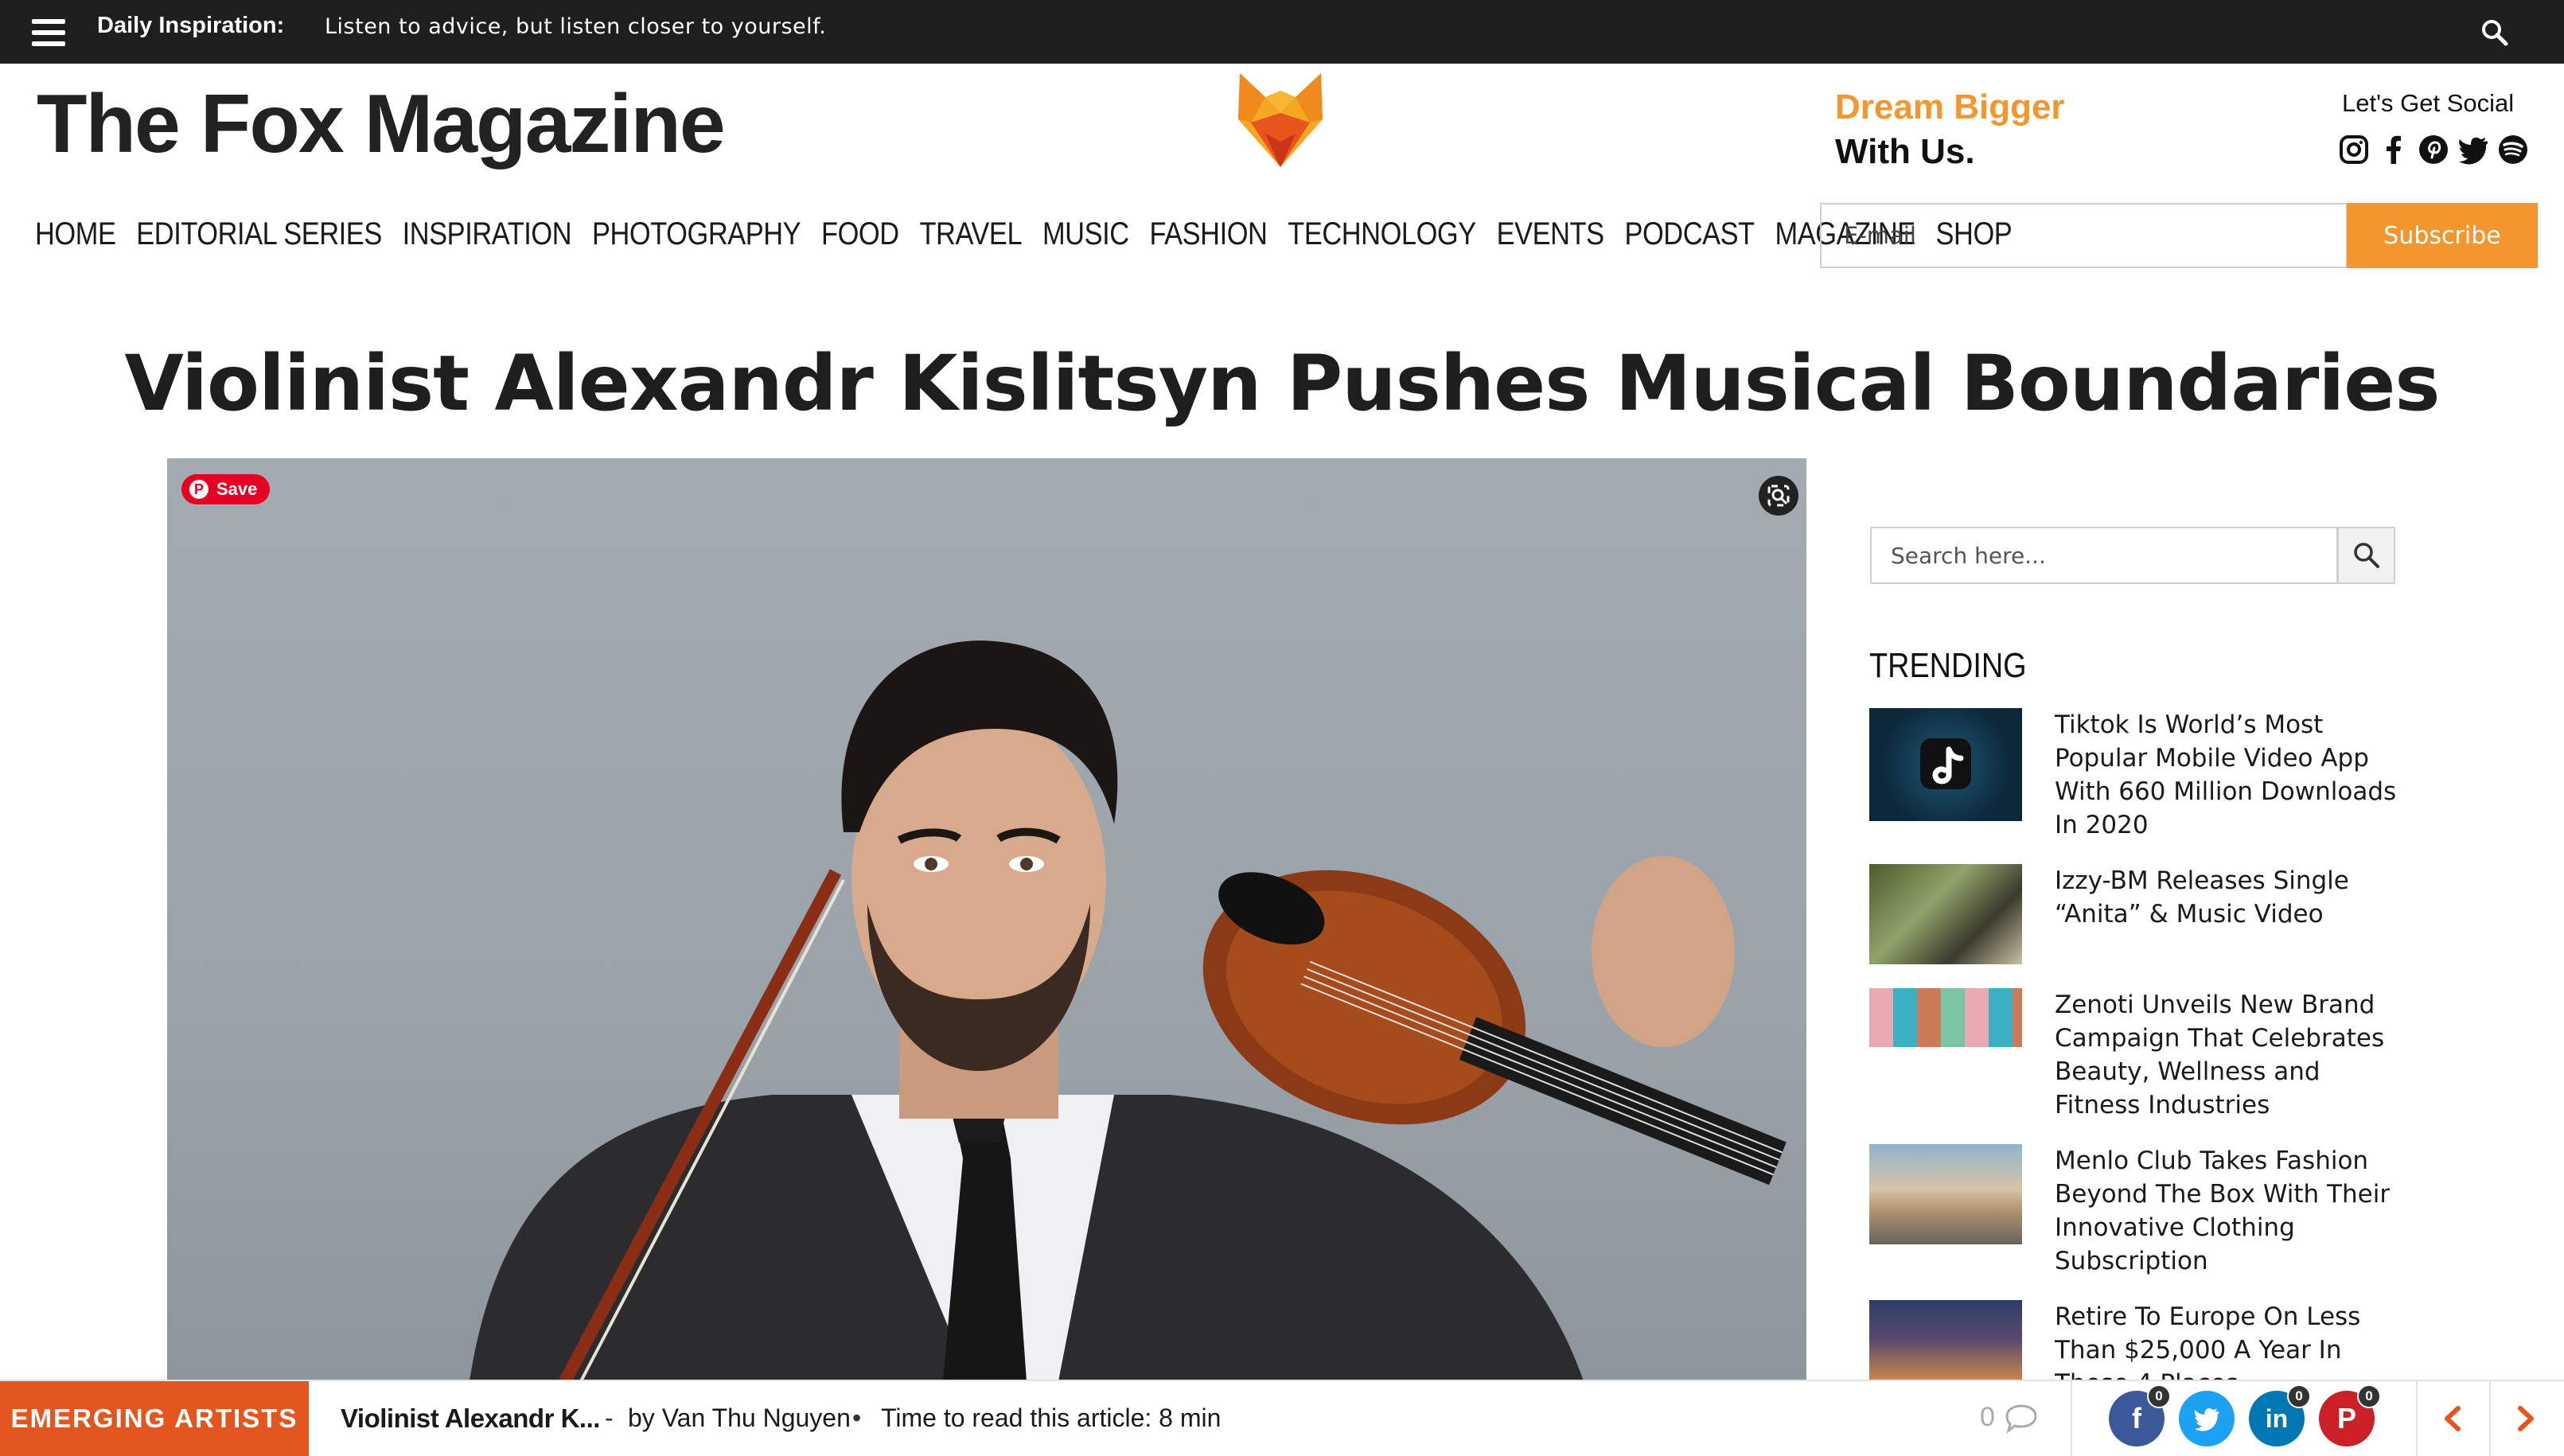 The image size is (2564, 1456). I want to click on trending-title: TRENDING, so click(1948, 665).